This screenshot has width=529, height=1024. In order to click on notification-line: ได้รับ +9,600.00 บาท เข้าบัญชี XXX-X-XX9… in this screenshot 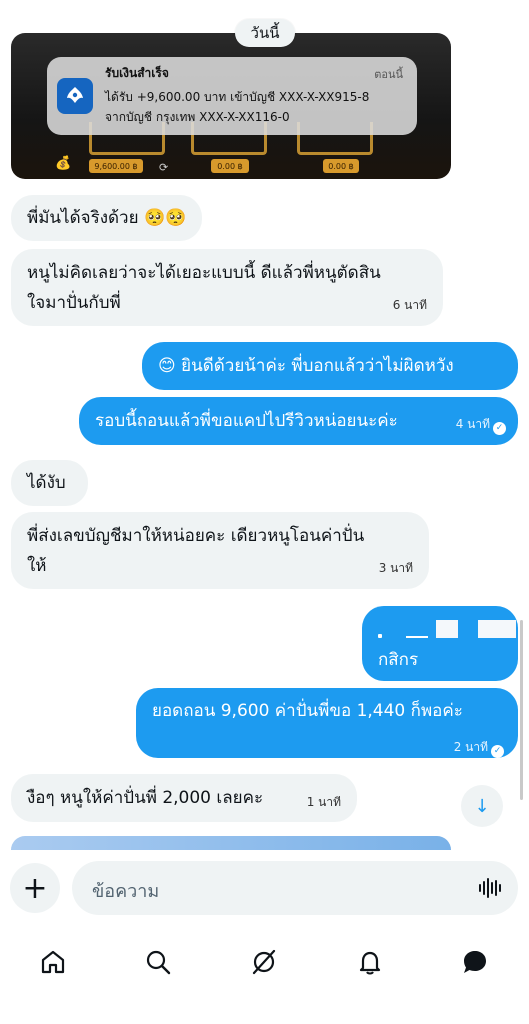, I will do `click(237, 97)`.